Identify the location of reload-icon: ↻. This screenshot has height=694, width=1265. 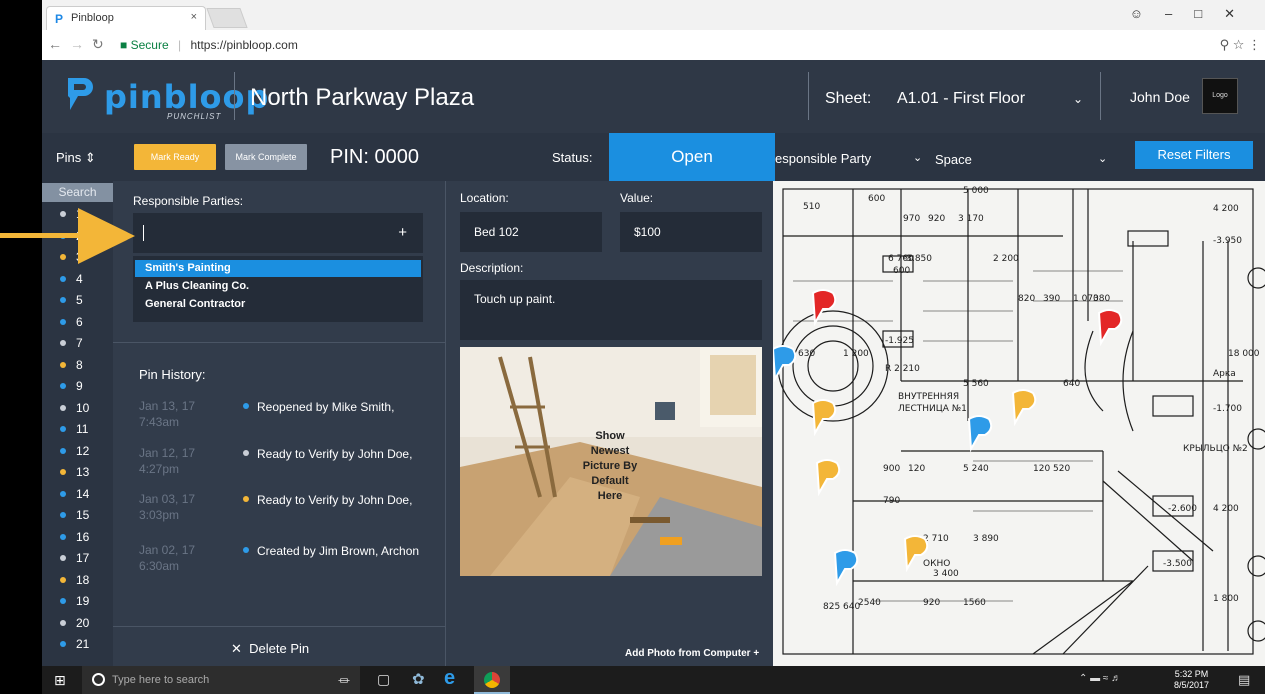
(98, 44).